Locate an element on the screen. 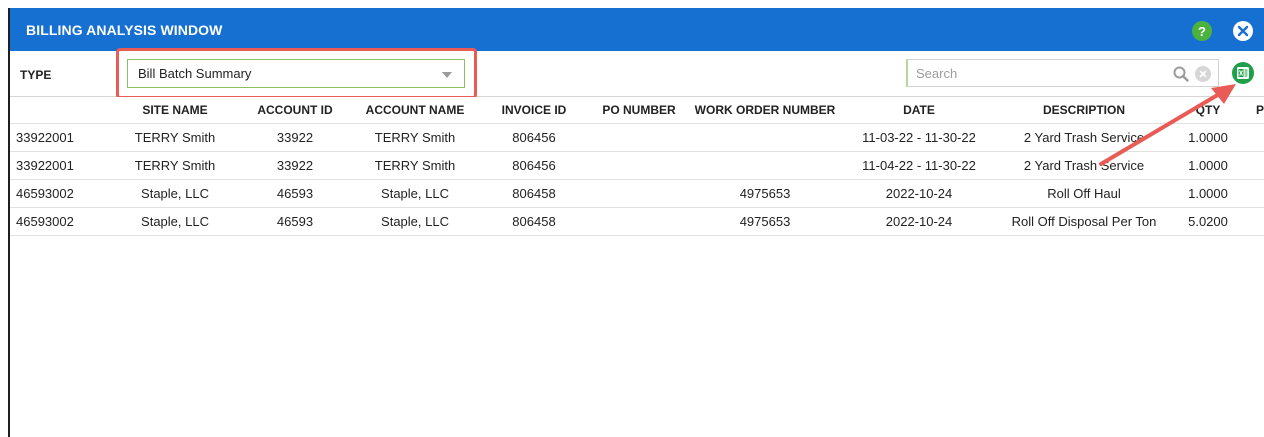 This screenshot has height=437, width=1264. column-header-po-number: PO NUMBER is located at coordinates (639, 110).